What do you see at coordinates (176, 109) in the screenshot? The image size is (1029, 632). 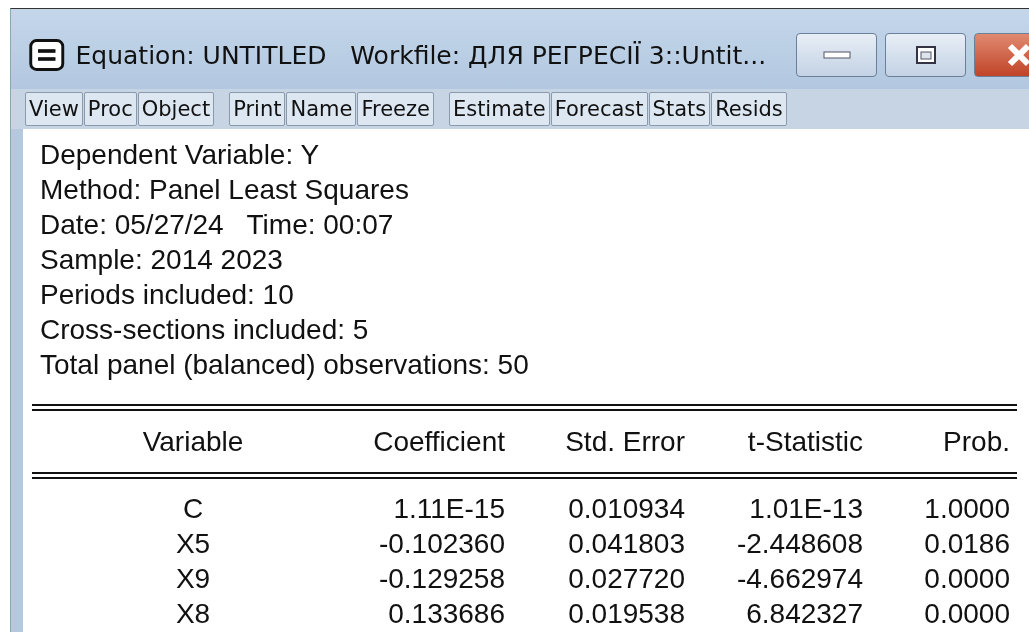 I see `toolbar-button: Object` at bounding box center [176, 109].